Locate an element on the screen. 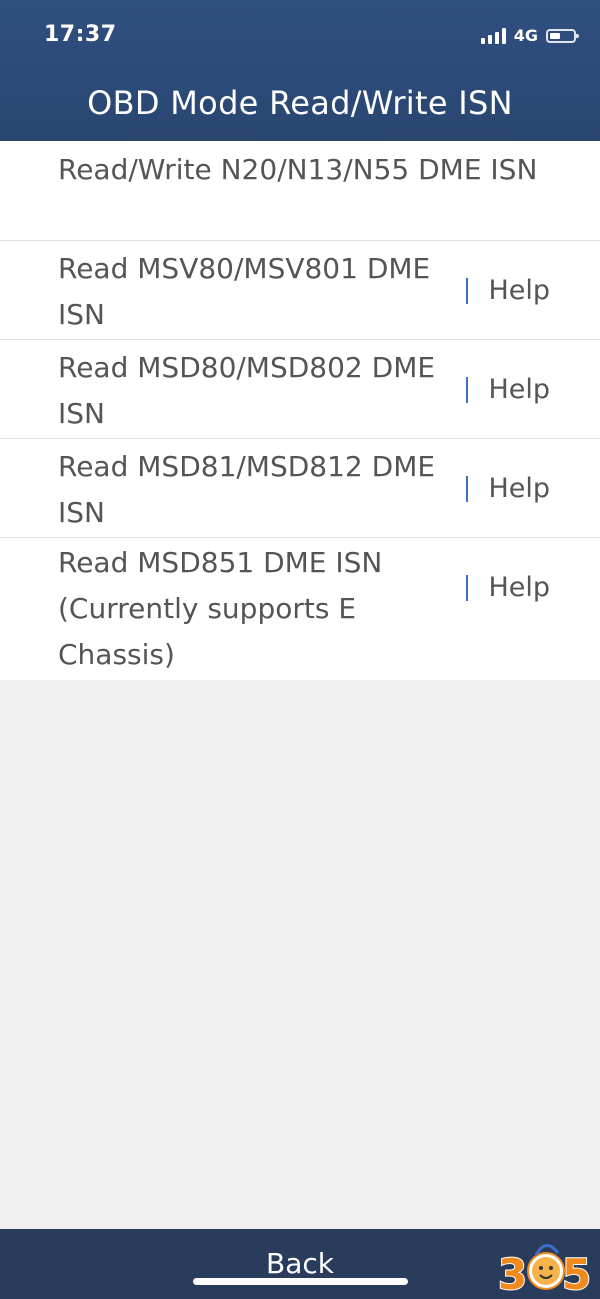 This screenshot has height=1299, width=600. list-item-label: Read MSV80/MSV801 DME ISN is located at coordinates (244, 291).